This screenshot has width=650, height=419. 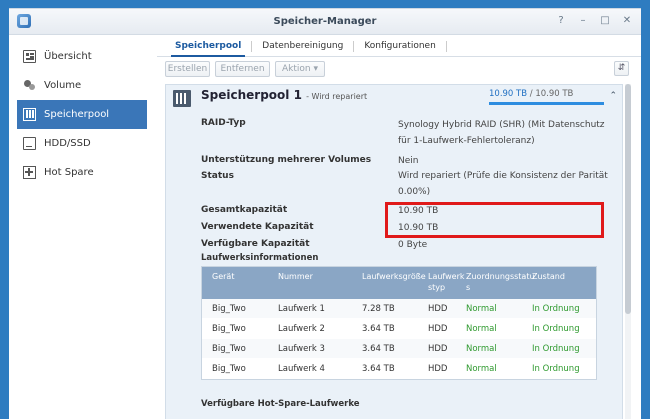 I want to click on column-header-type: Laufwerk styp, so click(x=446, y=282).